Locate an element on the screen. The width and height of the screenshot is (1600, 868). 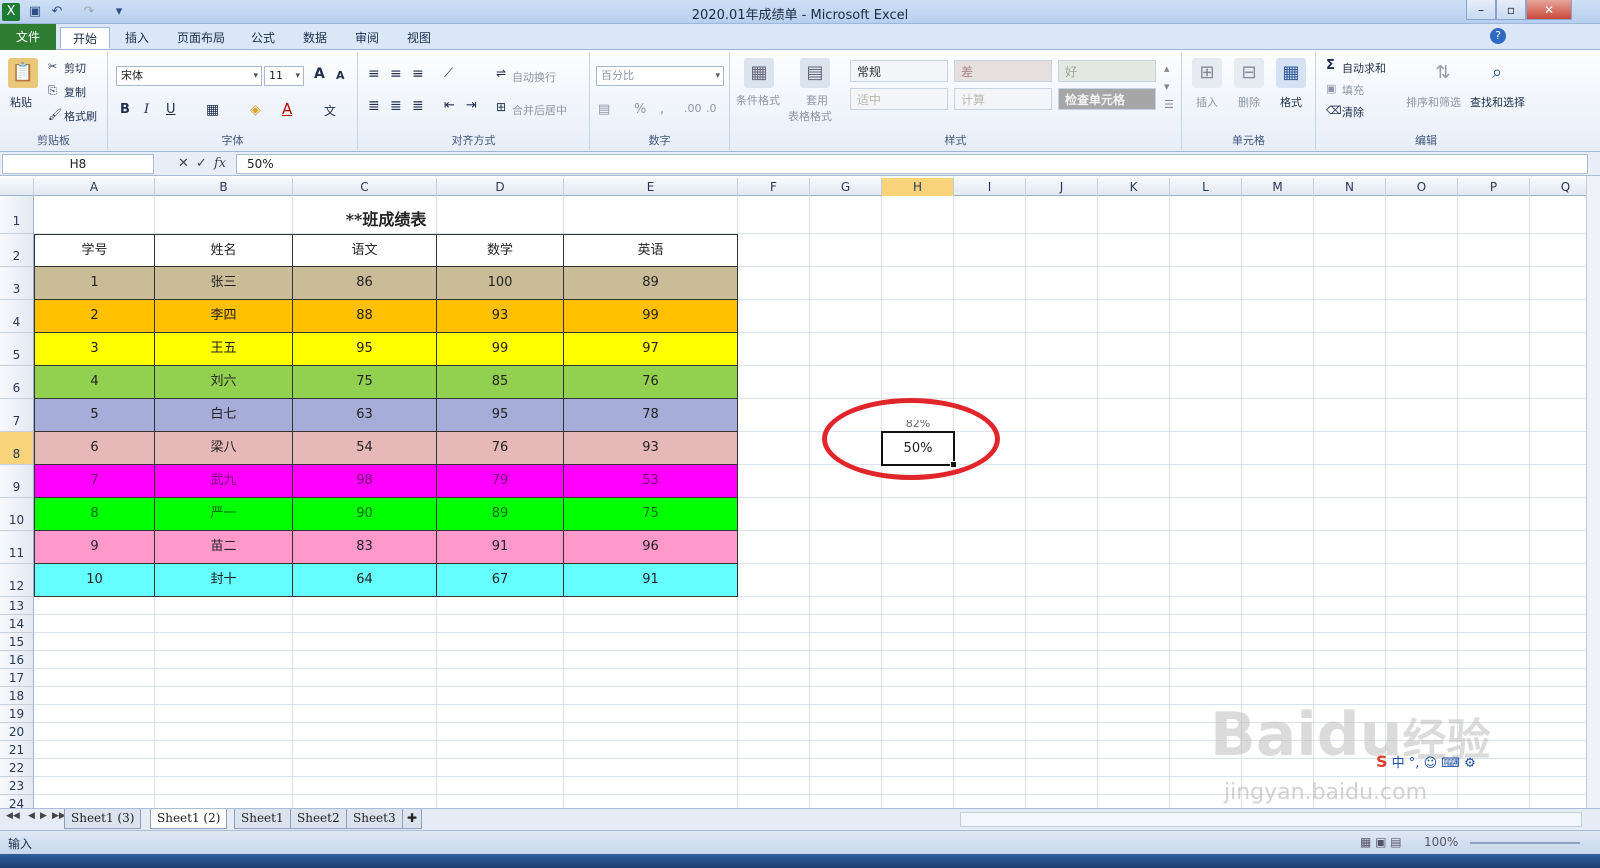
clear-button: 清除 is located at coordinates (1353, 112).